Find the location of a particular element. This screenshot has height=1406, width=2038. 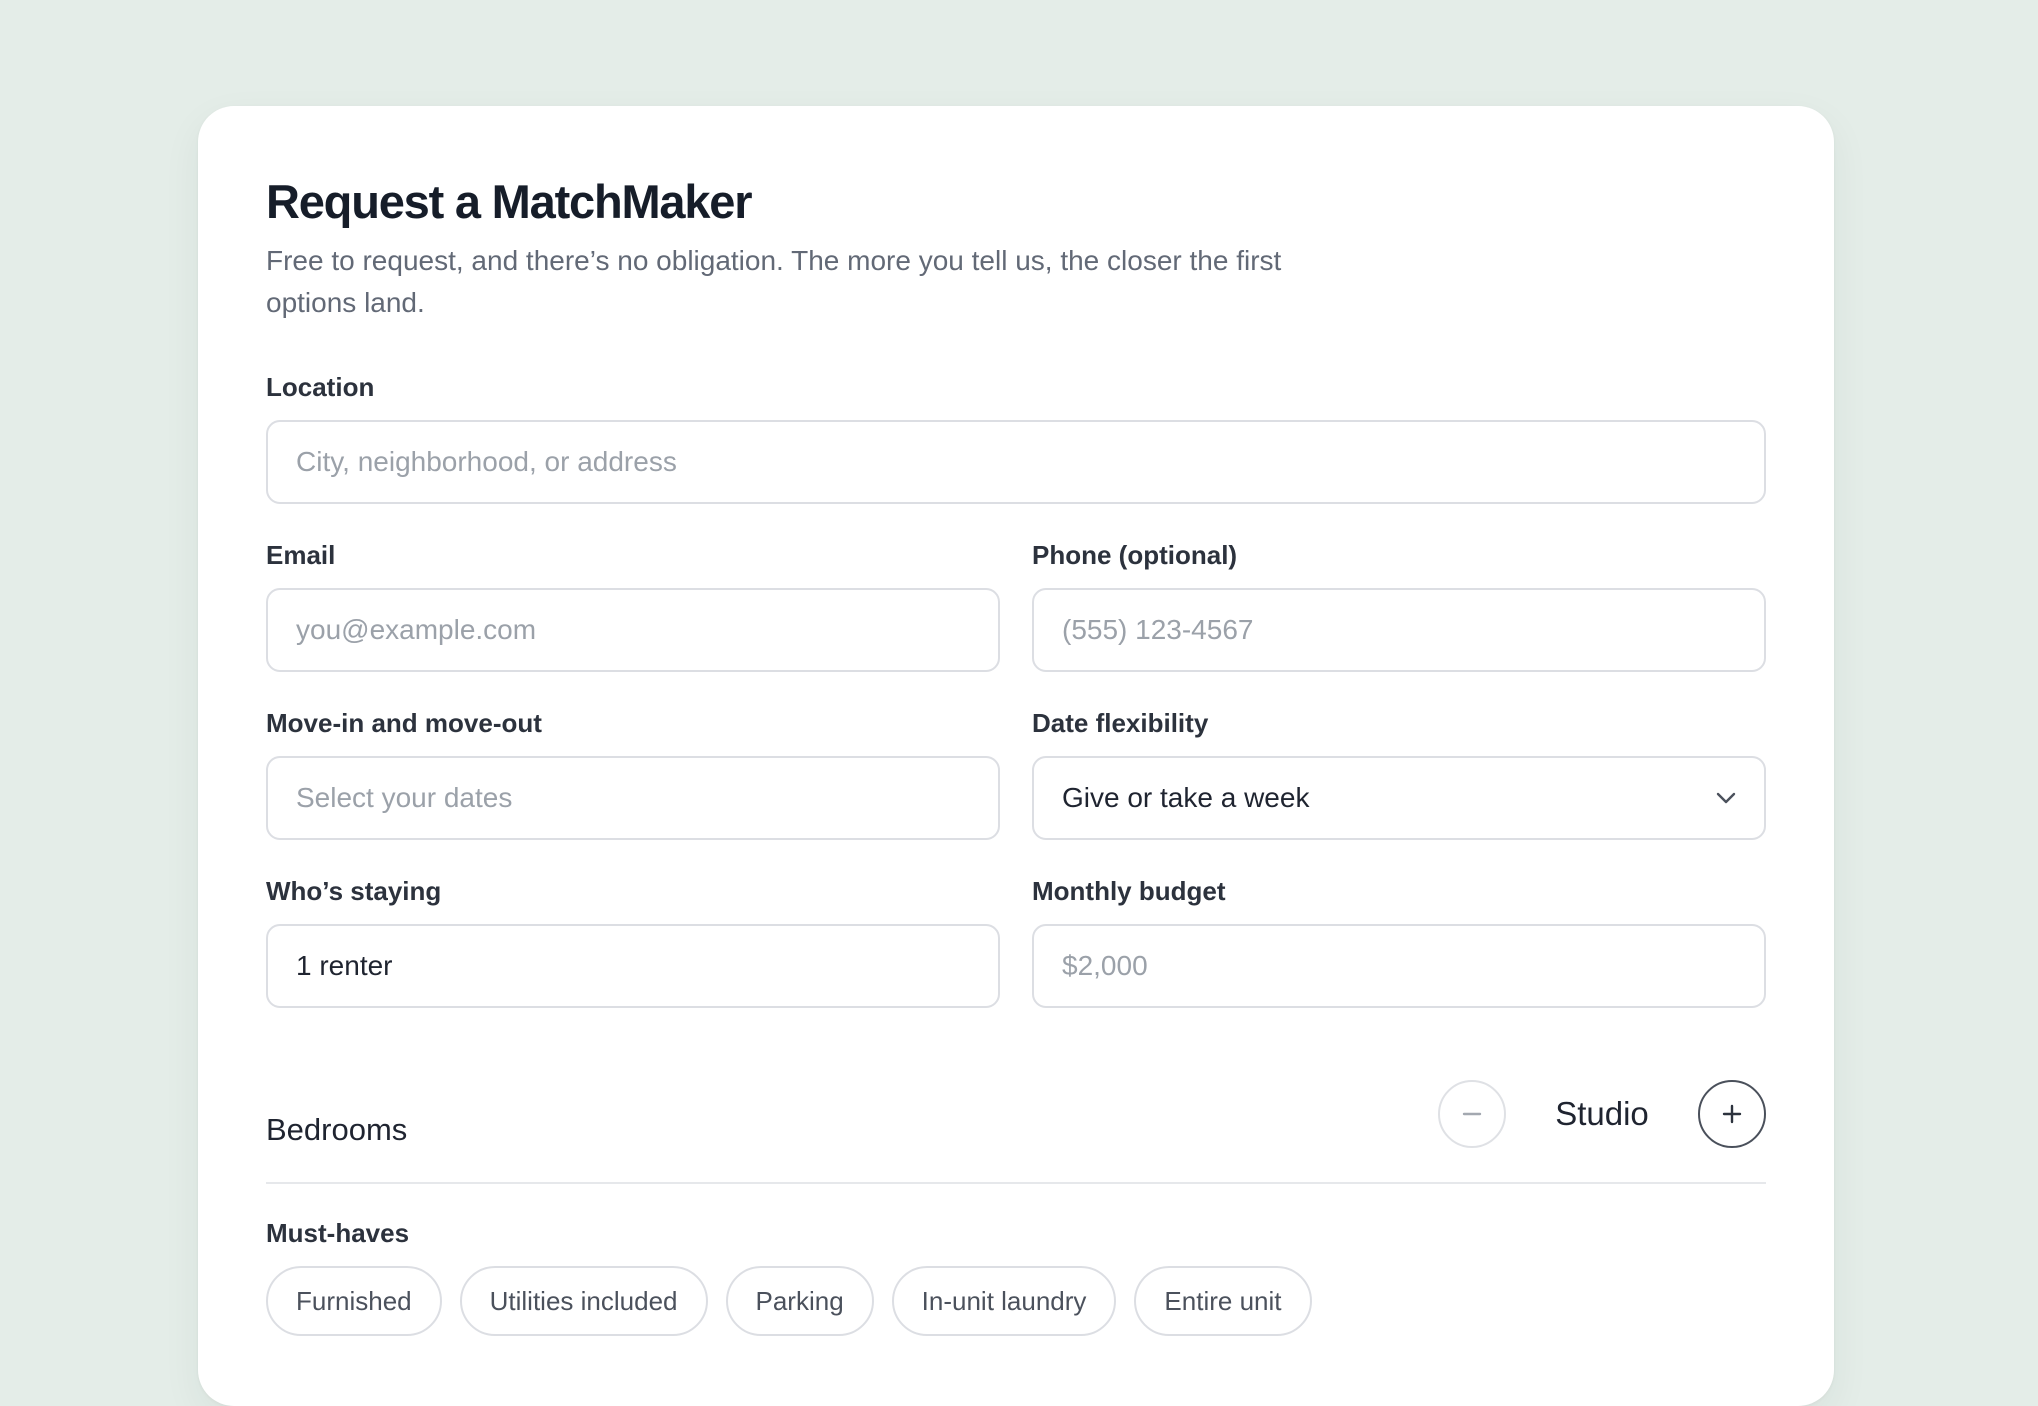

flexibility-select: Give or take a week is located at coordinates (1399, 798).